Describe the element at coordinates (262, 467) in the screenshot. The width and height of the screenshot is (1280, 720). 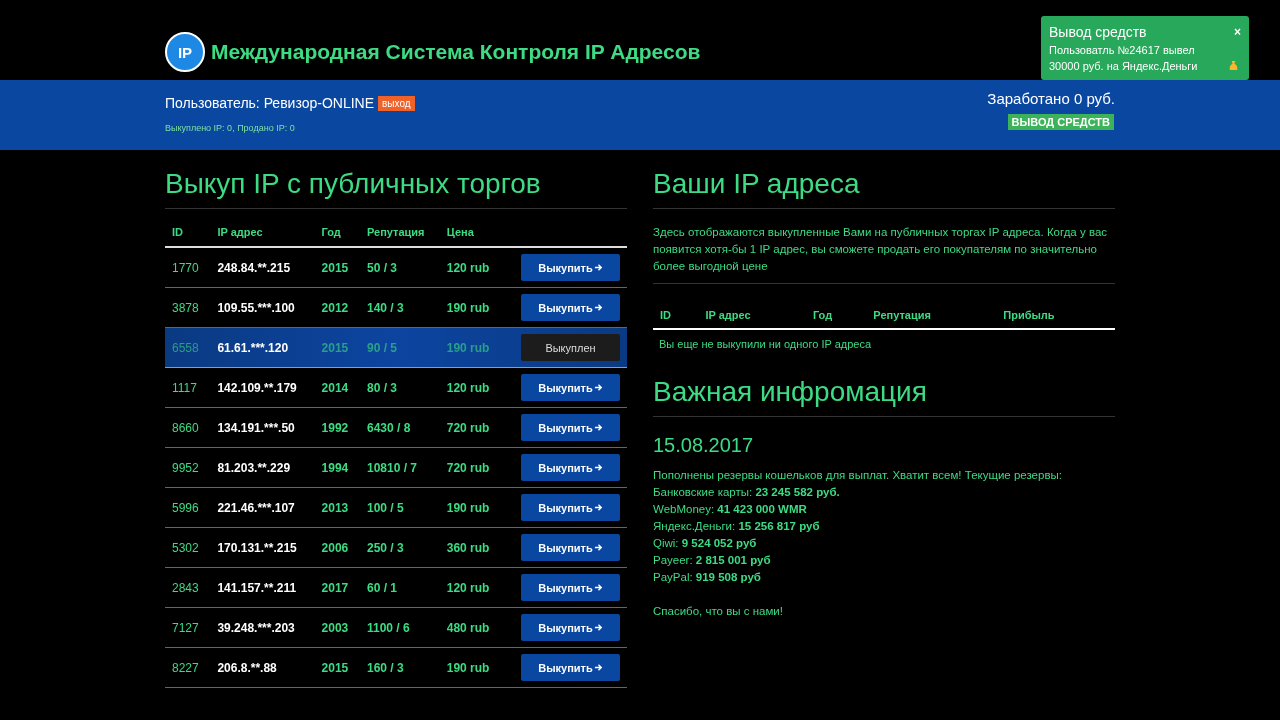
I see `table-cell: 81.203.**.229` at that location.